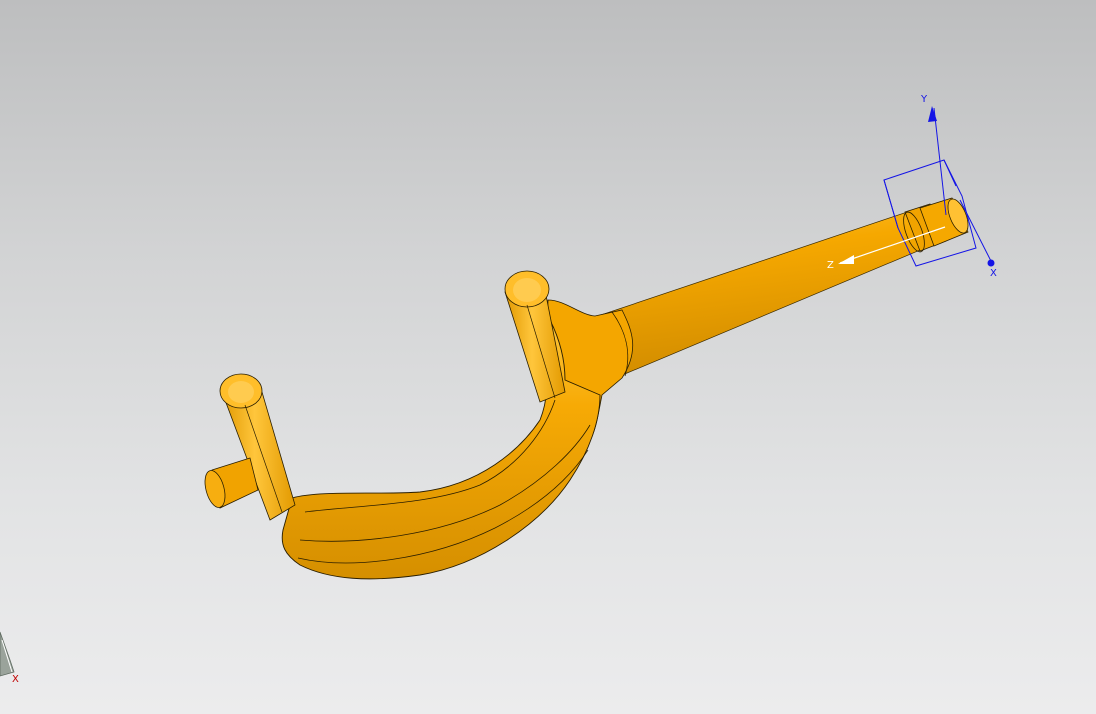 The image size is (1096, 714). Describe the element at coordinates (993, 273) in the screenshot. I see `csys-x-label: X` at that location.